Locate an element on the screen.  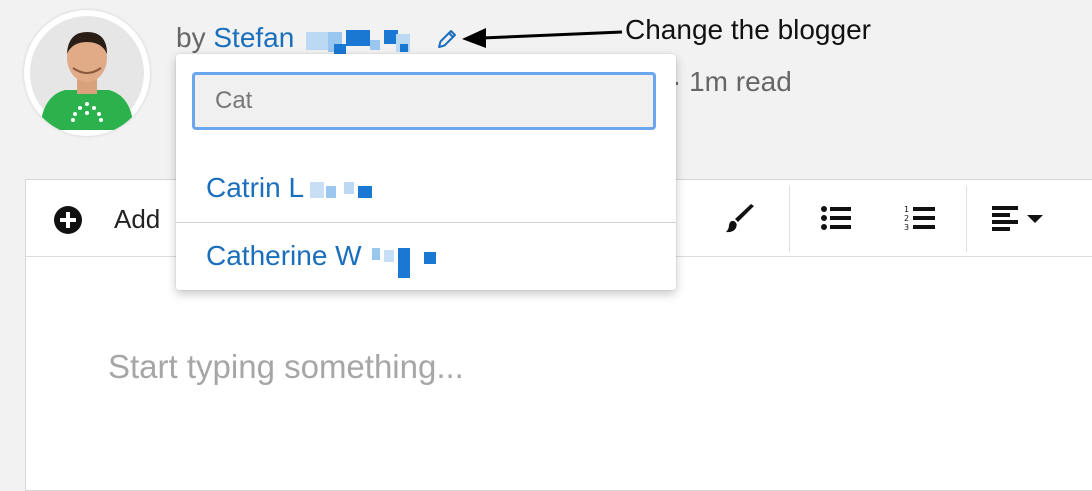
option-divider is located at coordinates (426, 222).